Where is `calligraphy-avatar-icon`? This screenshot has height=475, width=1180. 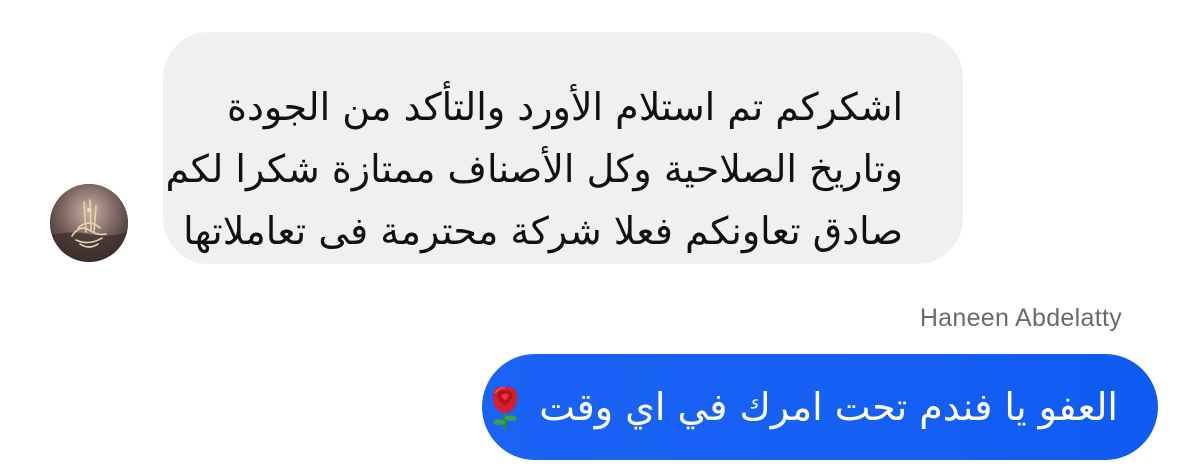 calligraphy-avatar-icon is located at coordinates (89, 223).